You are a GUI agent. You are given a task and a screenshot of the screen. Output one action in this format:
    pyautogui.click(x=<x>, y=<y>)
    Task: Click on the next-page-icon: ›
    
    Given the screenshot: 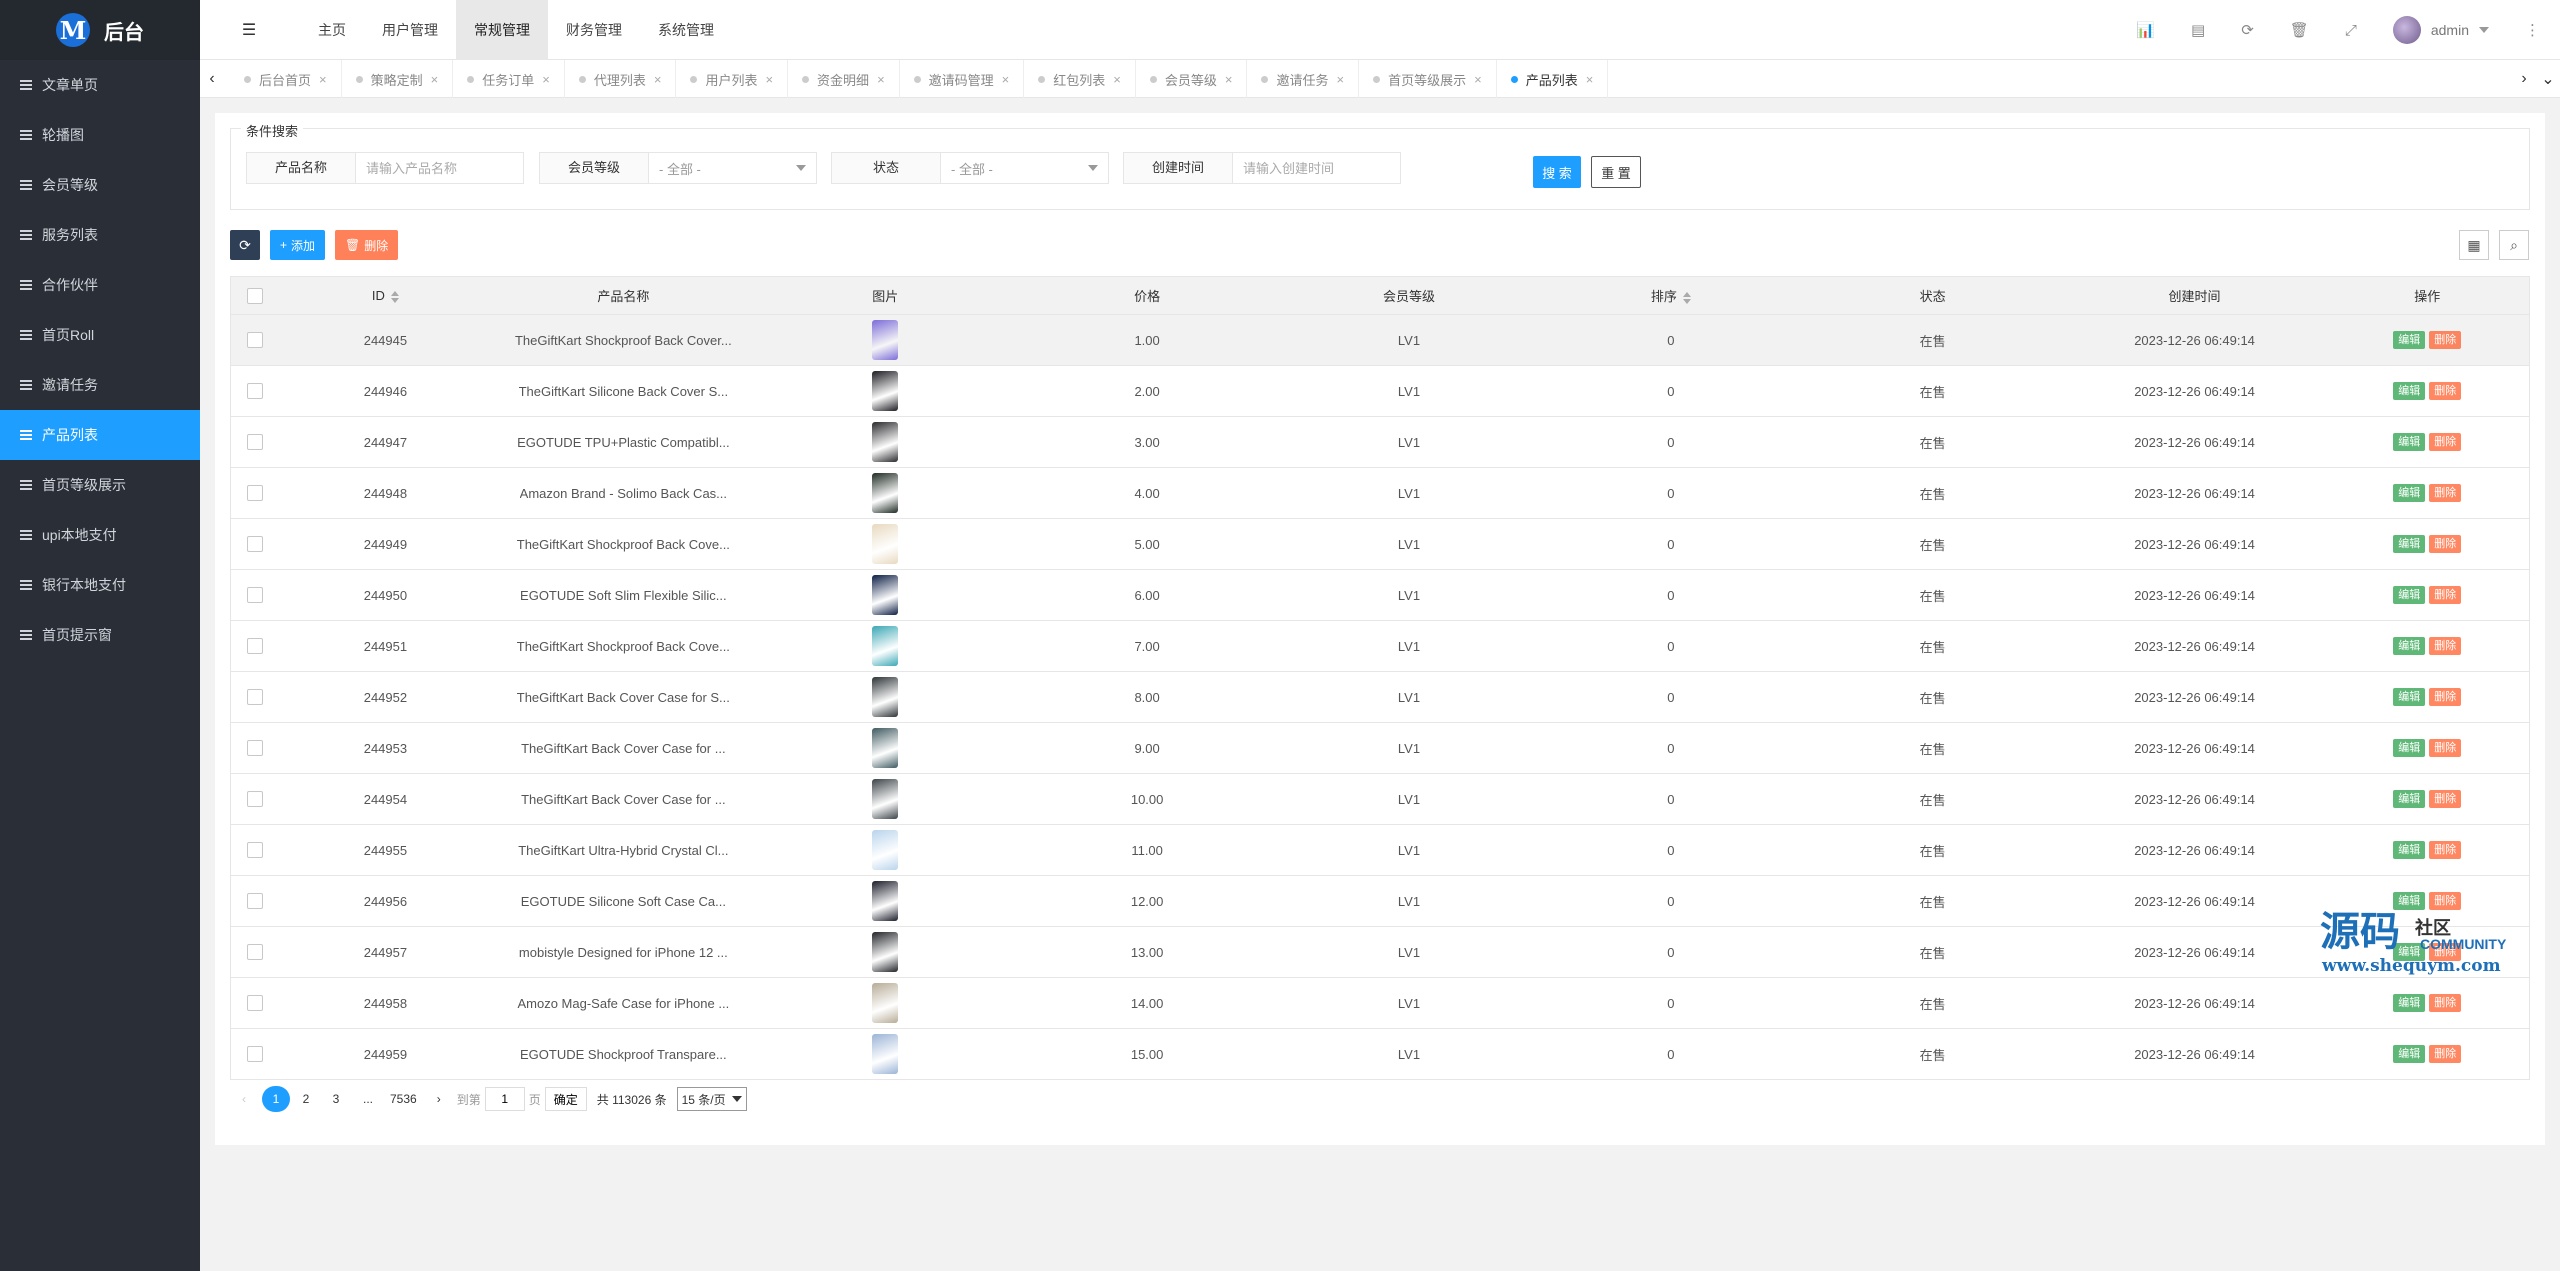 What is the action you would take?
    pyautogui.click(x=439, y=1099)
    